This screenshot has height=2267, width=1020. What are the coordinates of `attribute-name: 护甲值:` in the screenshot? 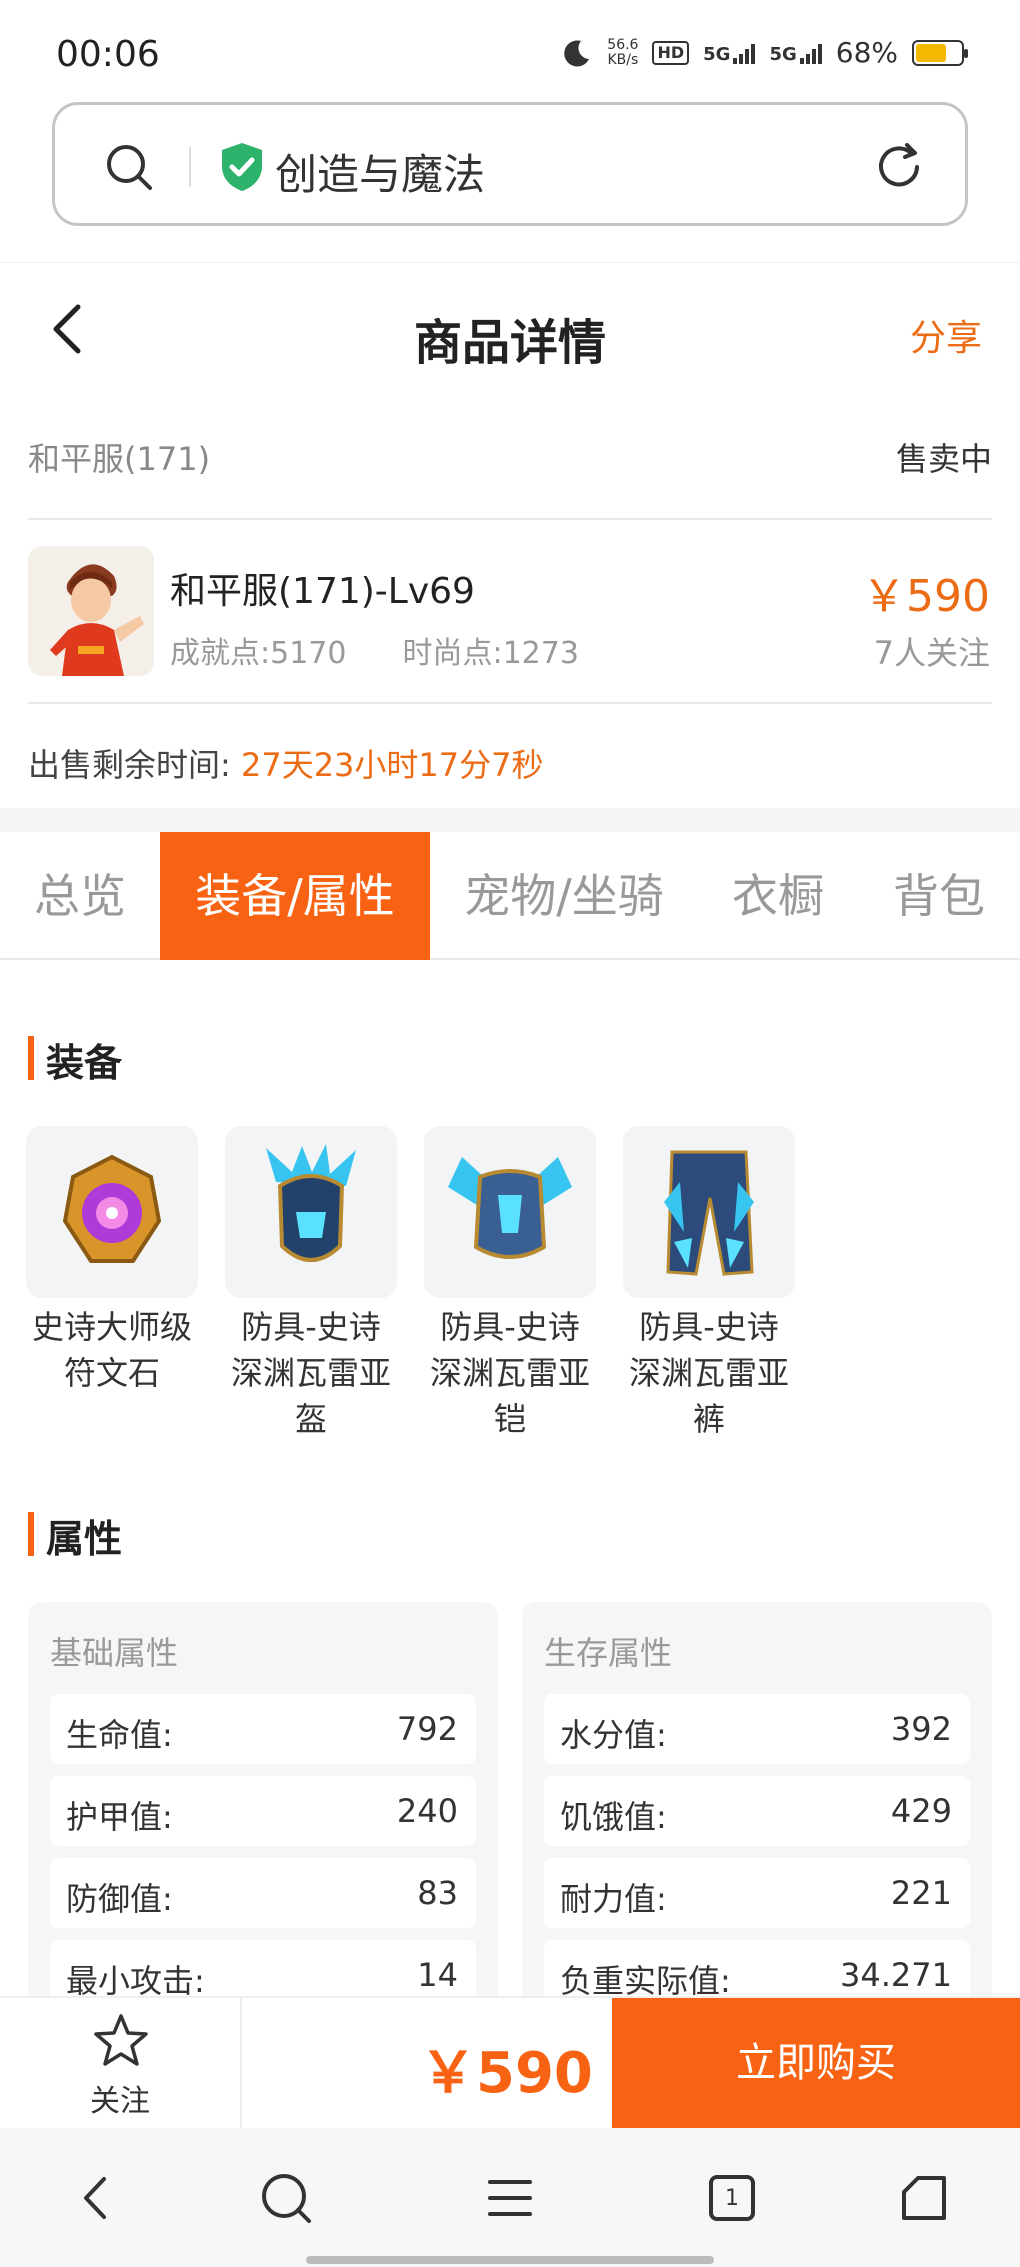 It's located at (119, 1817).